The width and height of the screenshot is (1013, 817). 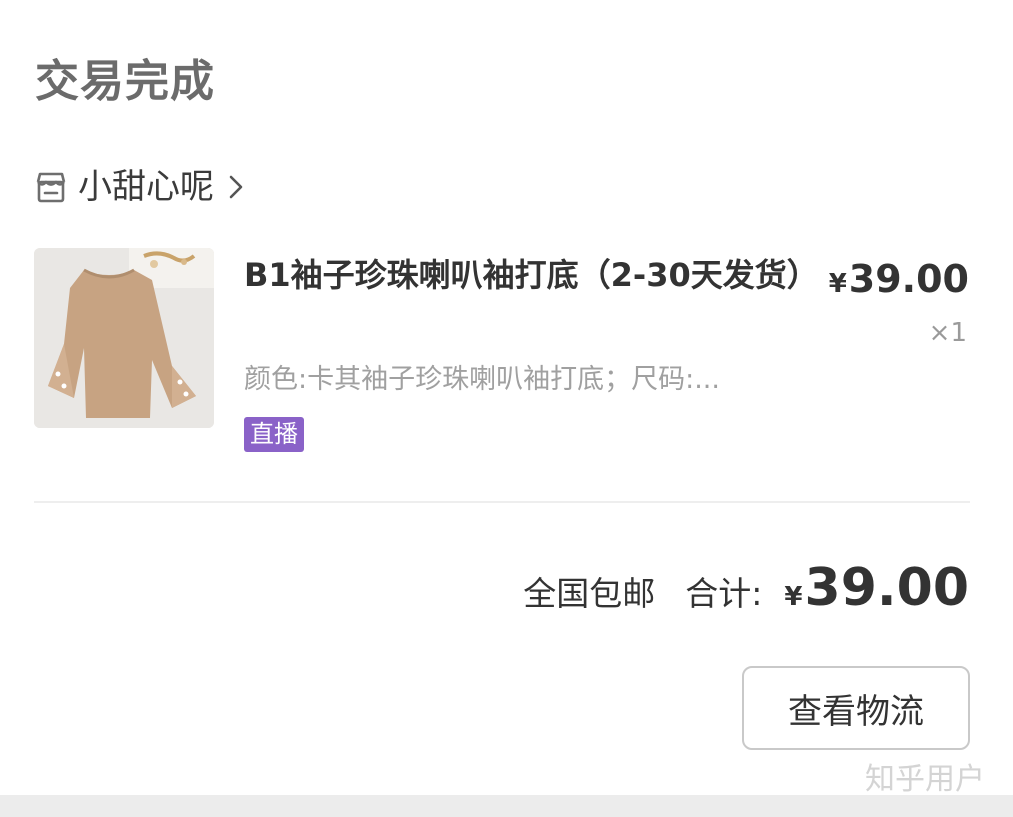 What do you see at coordinates (146, 187) in the screenshot?
I see `shop-name: 小甜心呢` at bounding box center [146, 187].